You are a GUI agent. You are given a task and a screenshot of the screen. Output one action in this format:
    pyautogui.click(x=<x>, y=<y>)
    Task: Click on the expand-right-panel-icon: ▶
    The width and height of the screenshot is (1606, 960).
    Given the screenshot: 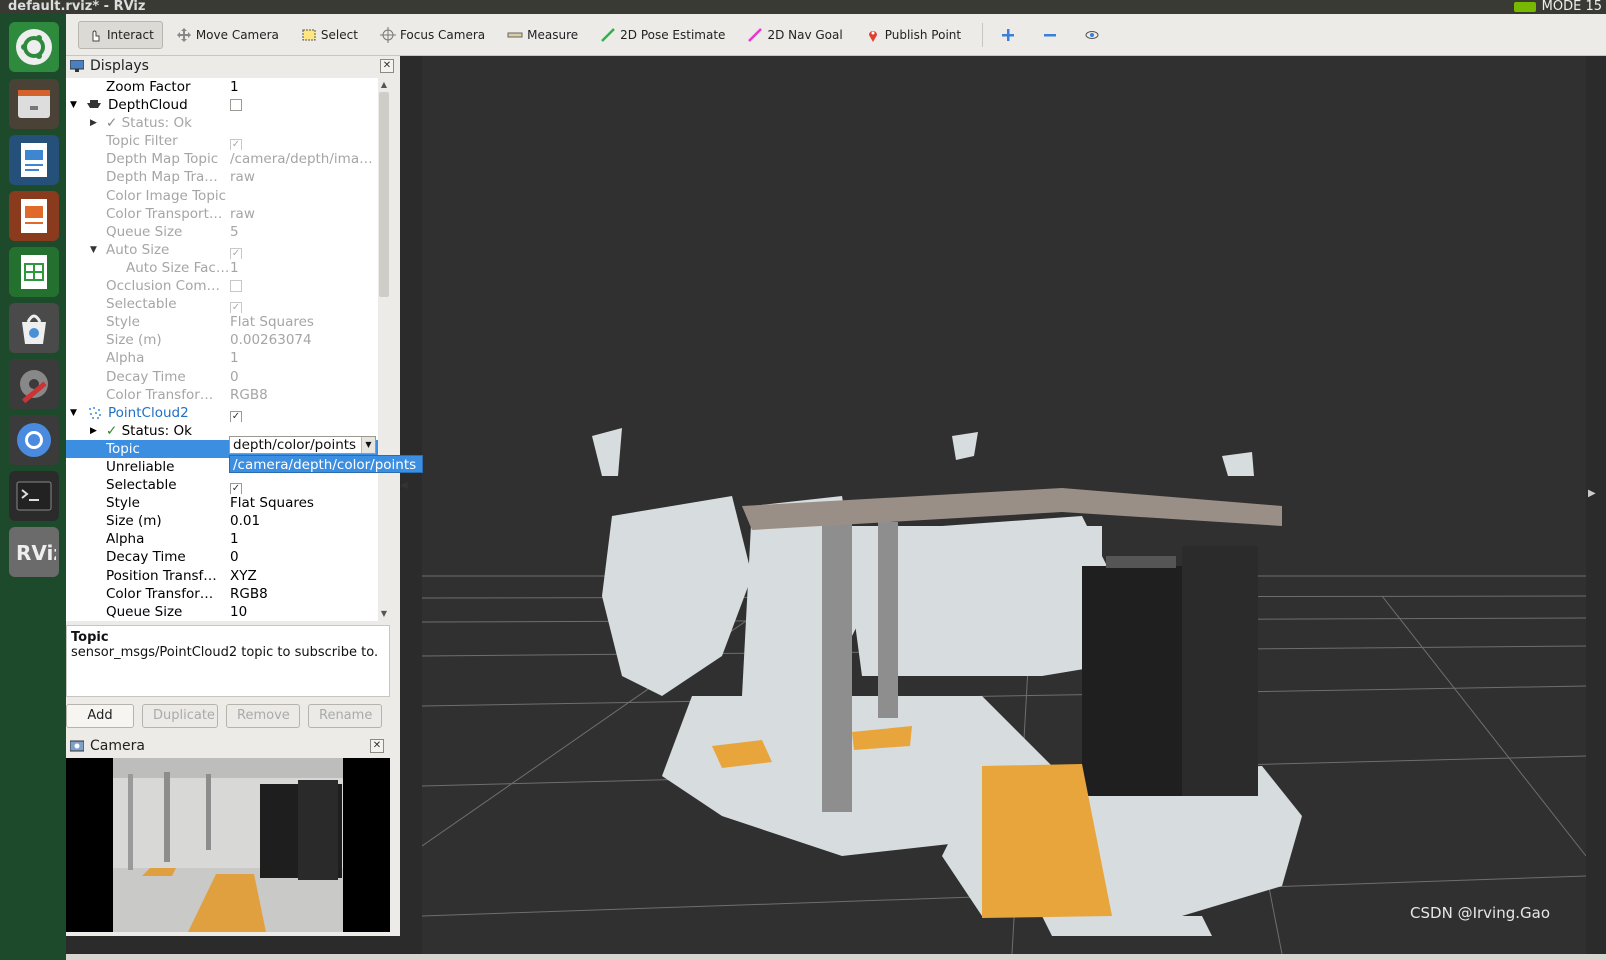 What is the action you would take?
    pyautogui.click(x=1592, y=493)
    